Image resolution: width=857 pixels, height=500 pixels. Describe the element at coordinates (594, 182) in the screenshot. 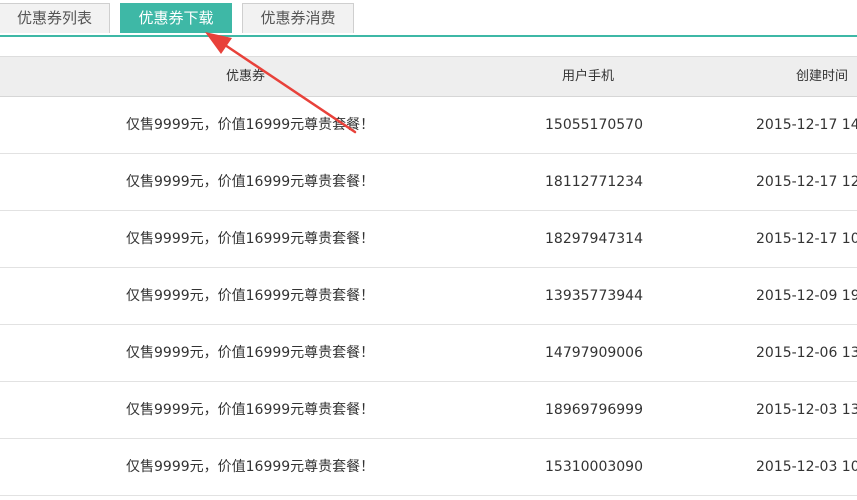

I see `cell-phone: 18112771234` at that location.